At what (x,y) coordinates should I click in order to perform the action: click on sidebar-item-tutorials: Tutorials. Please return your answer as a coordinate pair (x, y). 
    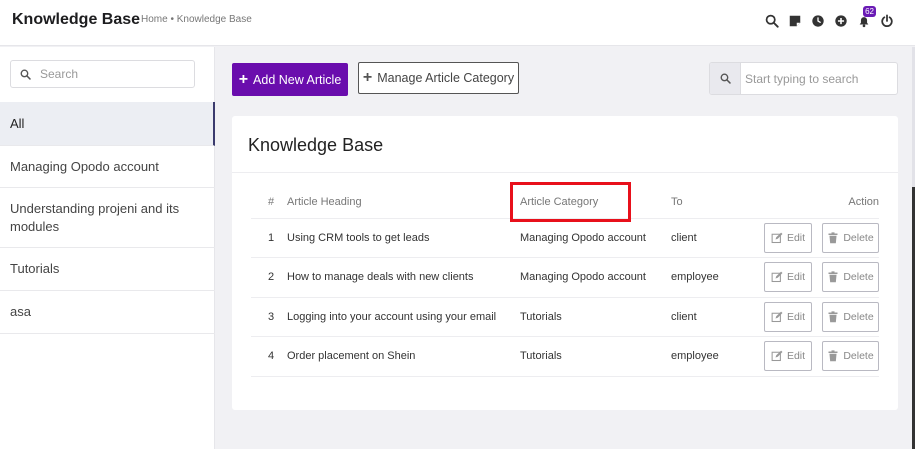
    Looking at the image, I should click on (107, 269).